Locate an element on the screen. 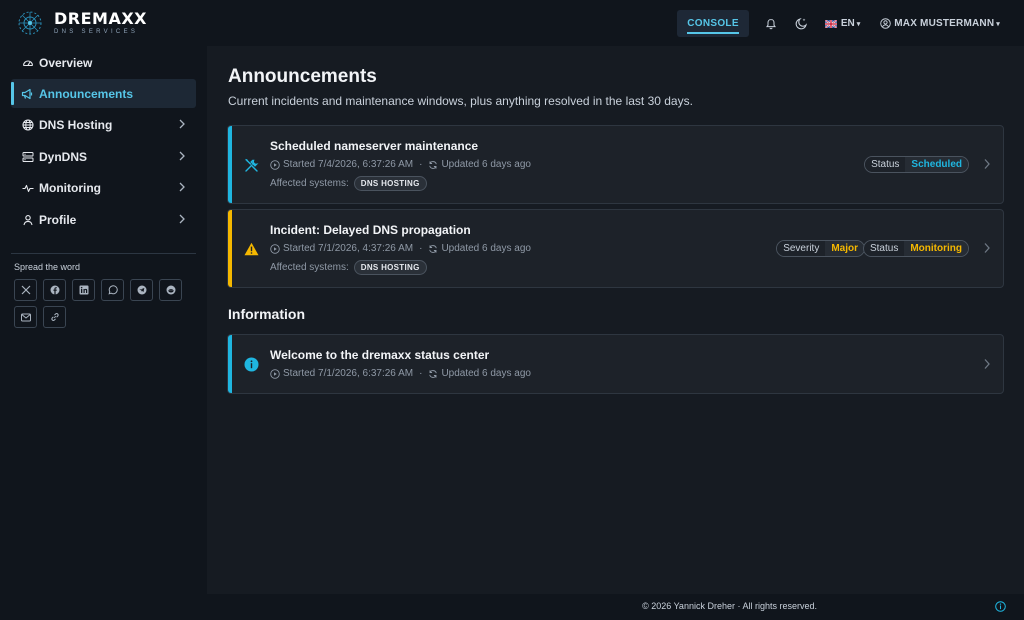  whatsapp-icon is located at coordinates (112, 290).